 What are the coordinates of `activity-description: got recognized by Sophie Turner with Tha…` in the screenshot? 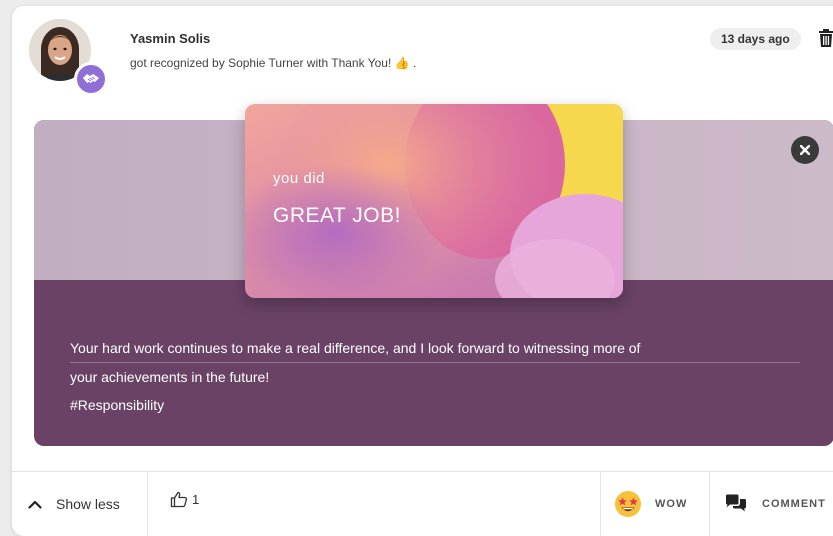 It's located at (261, 63).